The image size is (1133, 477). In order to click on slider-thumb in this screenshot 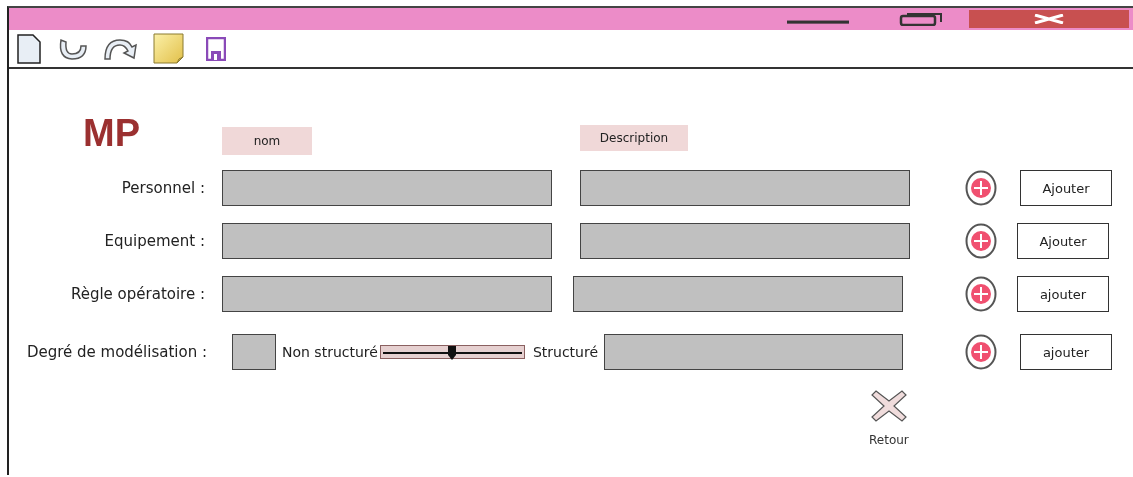, I will do `click(452, 353)`.